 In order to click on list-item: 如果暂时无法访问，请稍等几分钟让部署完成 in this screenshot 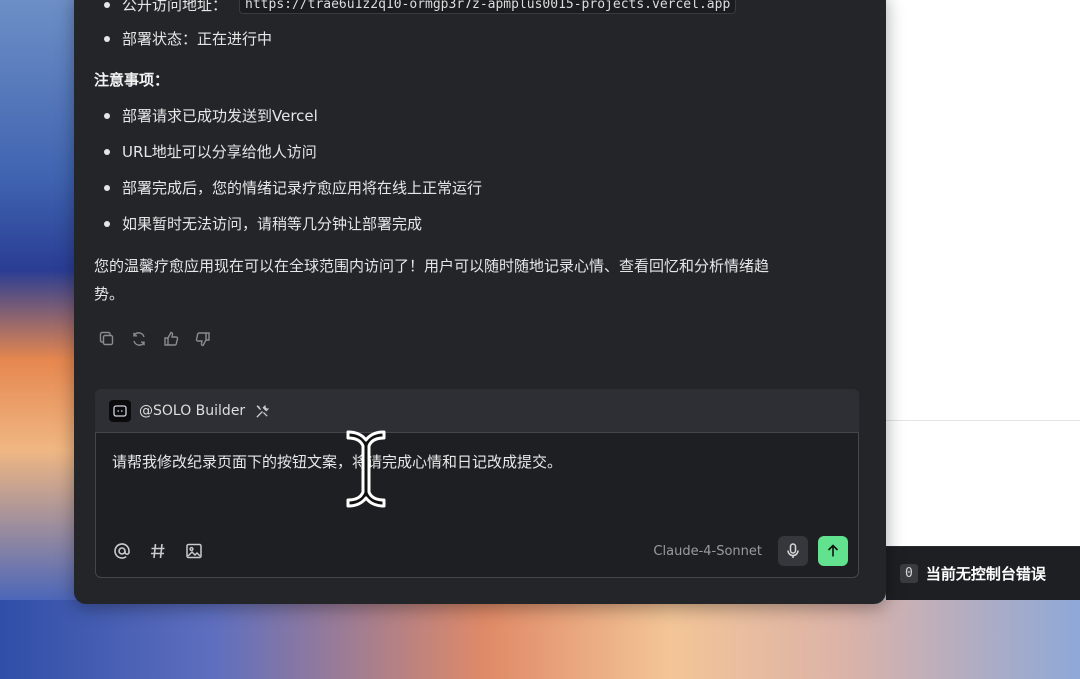, I will do `click(263, 223)`.